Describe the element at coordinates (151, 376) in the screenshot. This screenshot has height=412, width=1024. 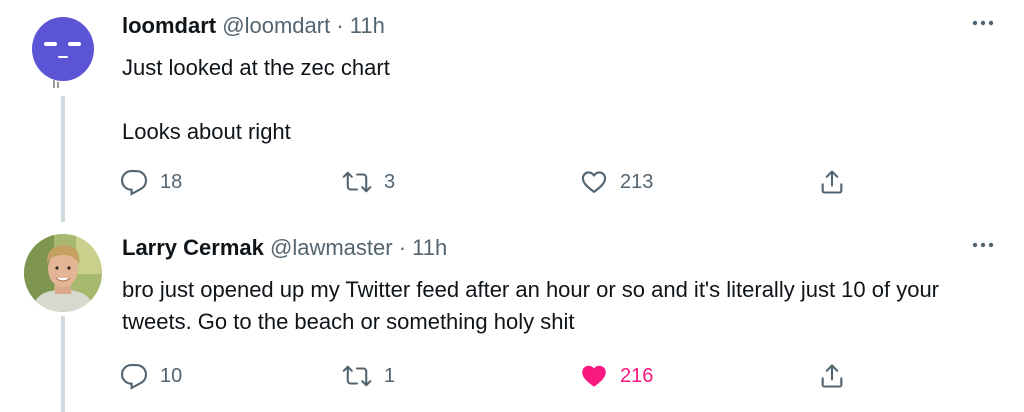
I see `reply-button: 10` at that location.